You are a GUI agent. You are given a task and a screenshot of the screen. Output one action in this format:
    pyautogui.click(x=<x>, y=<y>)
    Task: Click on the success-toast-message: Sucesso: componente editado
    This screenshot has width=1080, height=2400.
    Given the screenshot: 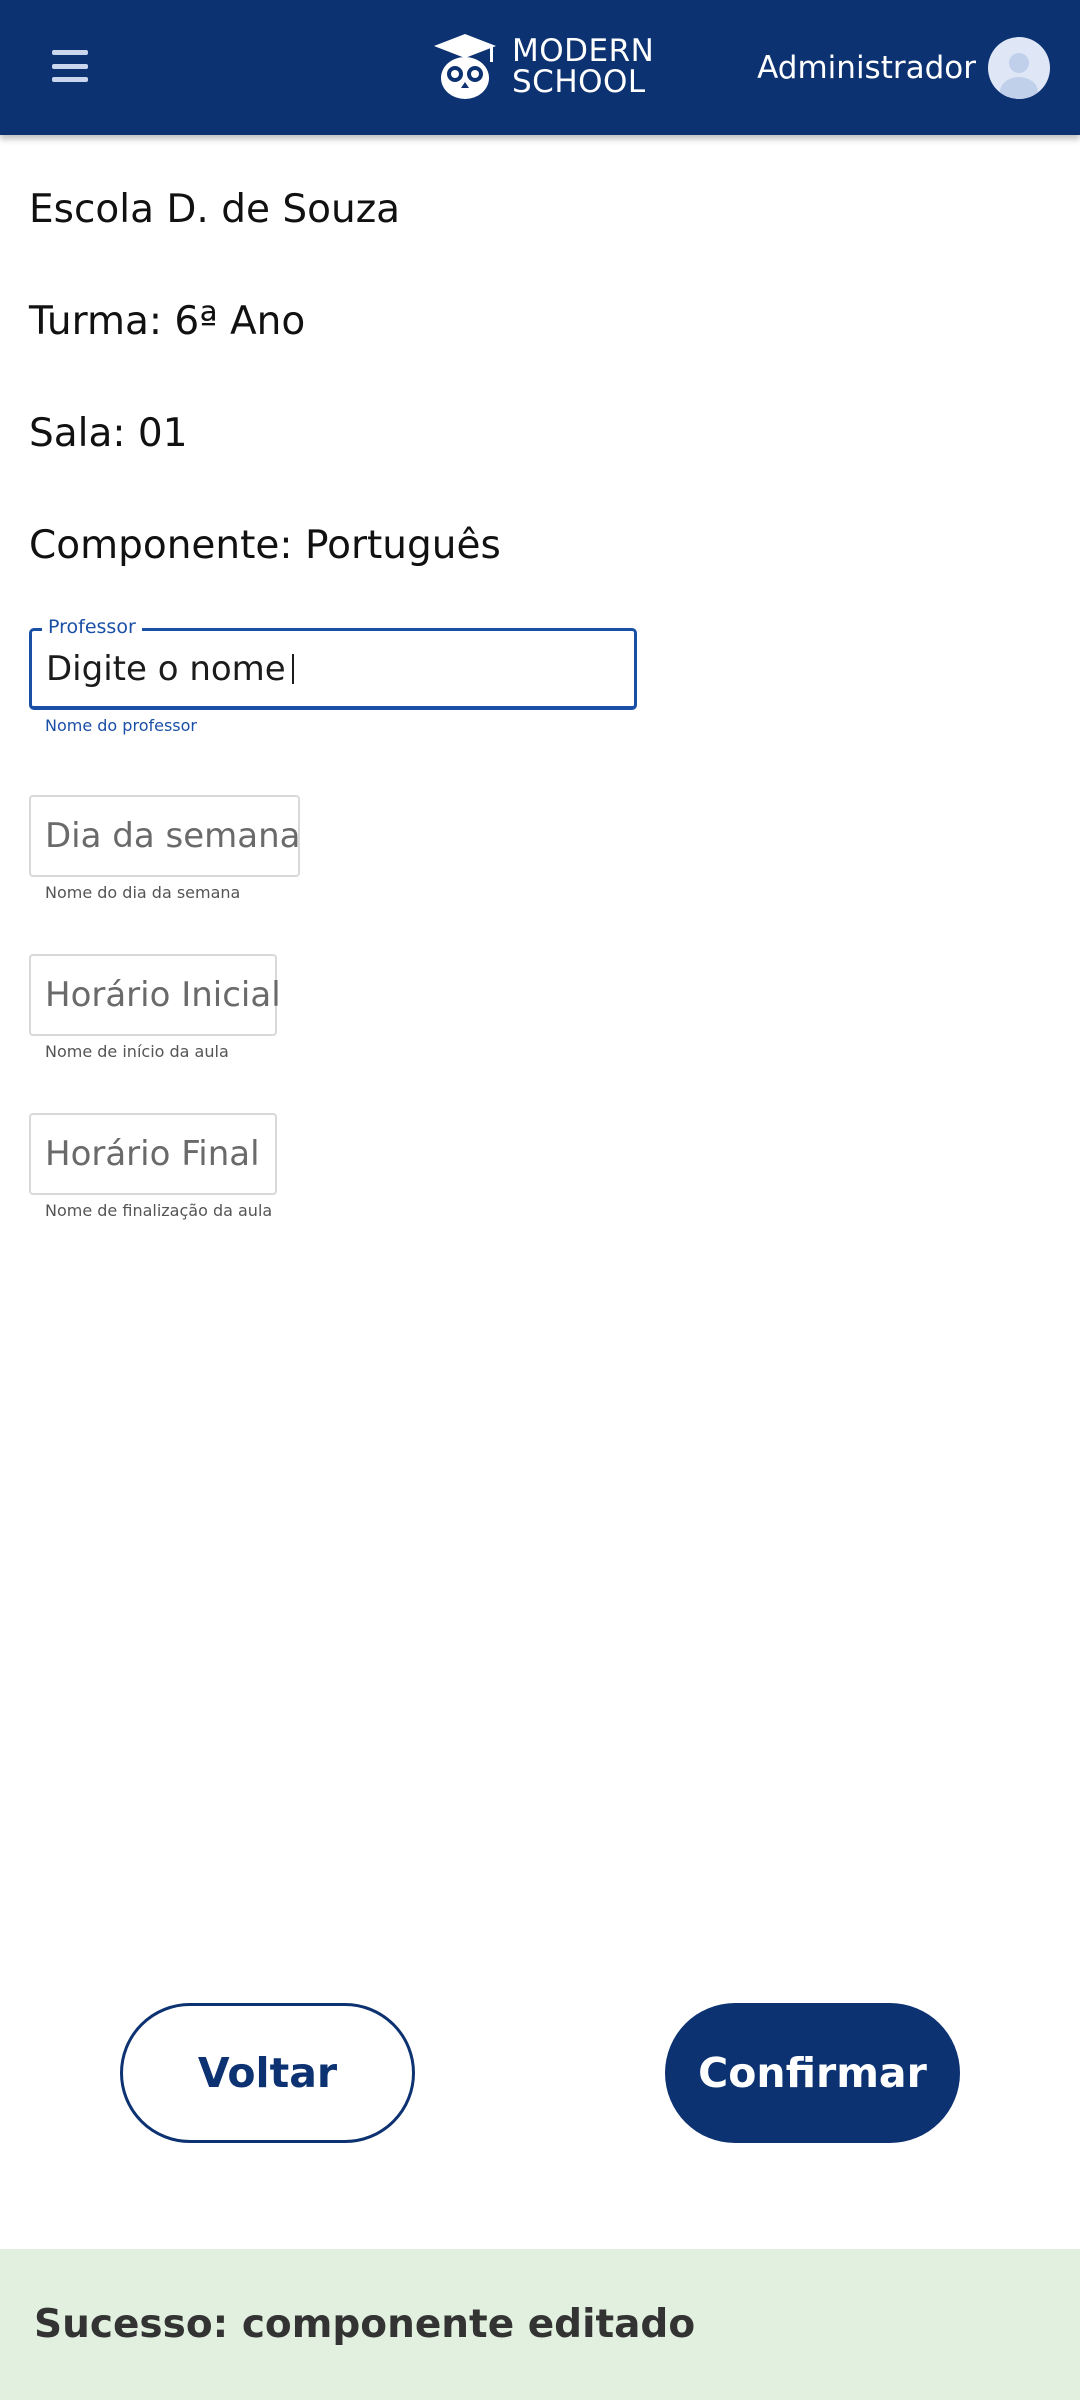 What is the action you would take?
    pyautogui.click(x=365, y=2324)
    